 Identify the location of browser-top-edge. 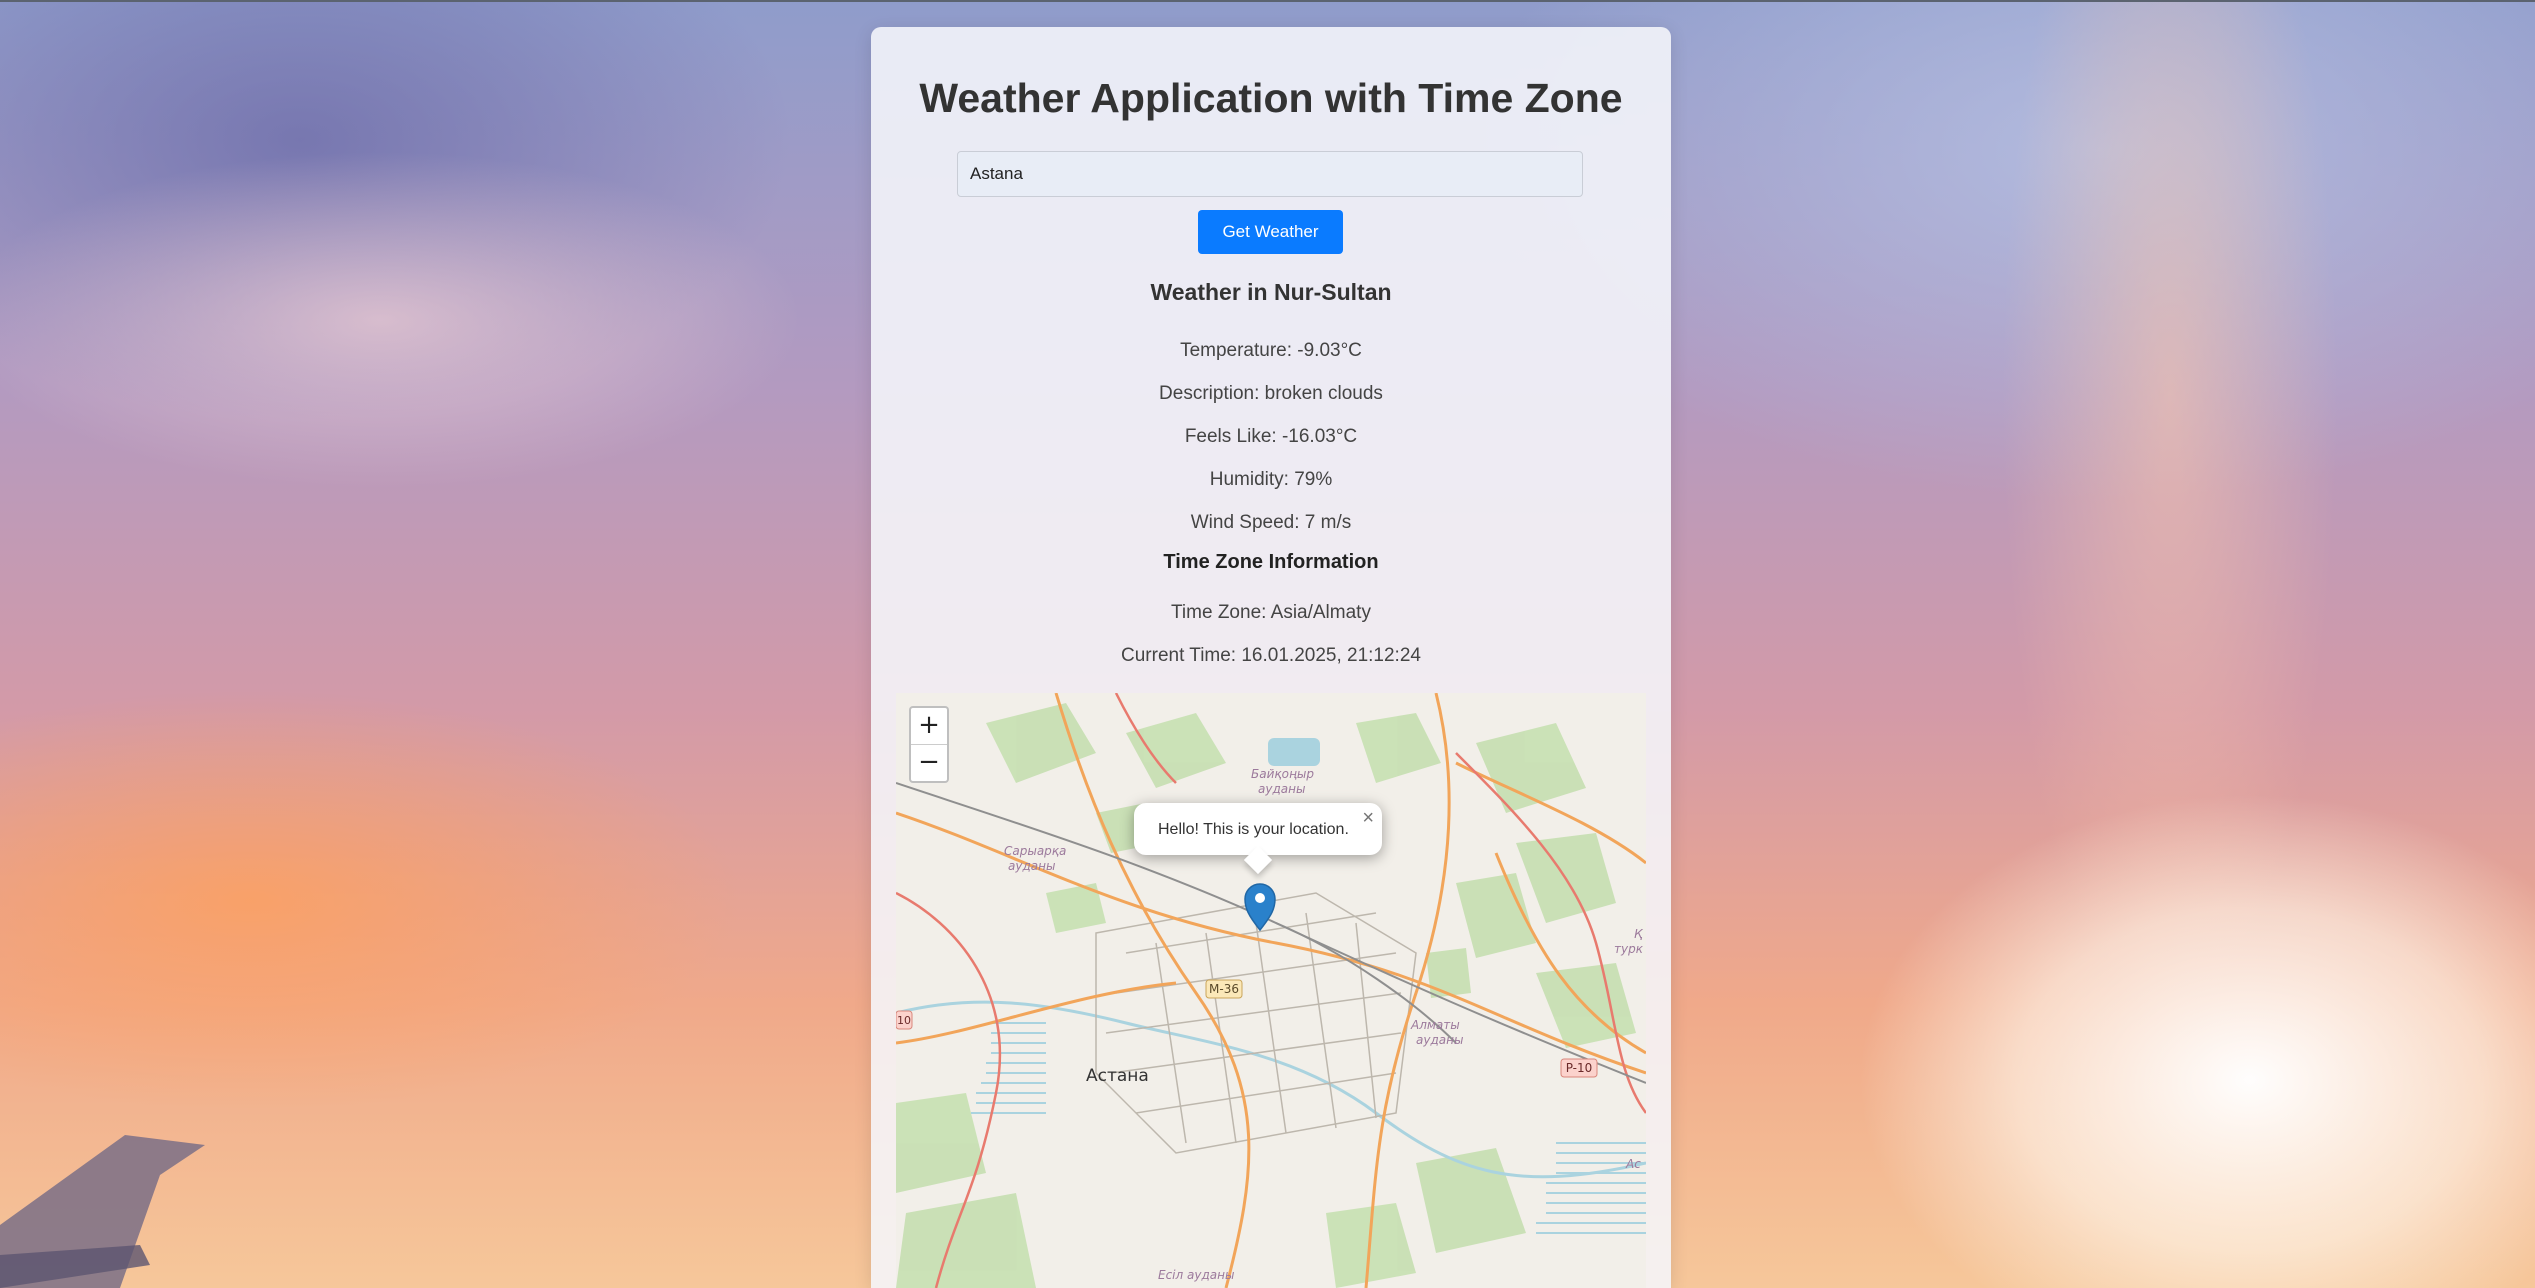
(1267, 1).